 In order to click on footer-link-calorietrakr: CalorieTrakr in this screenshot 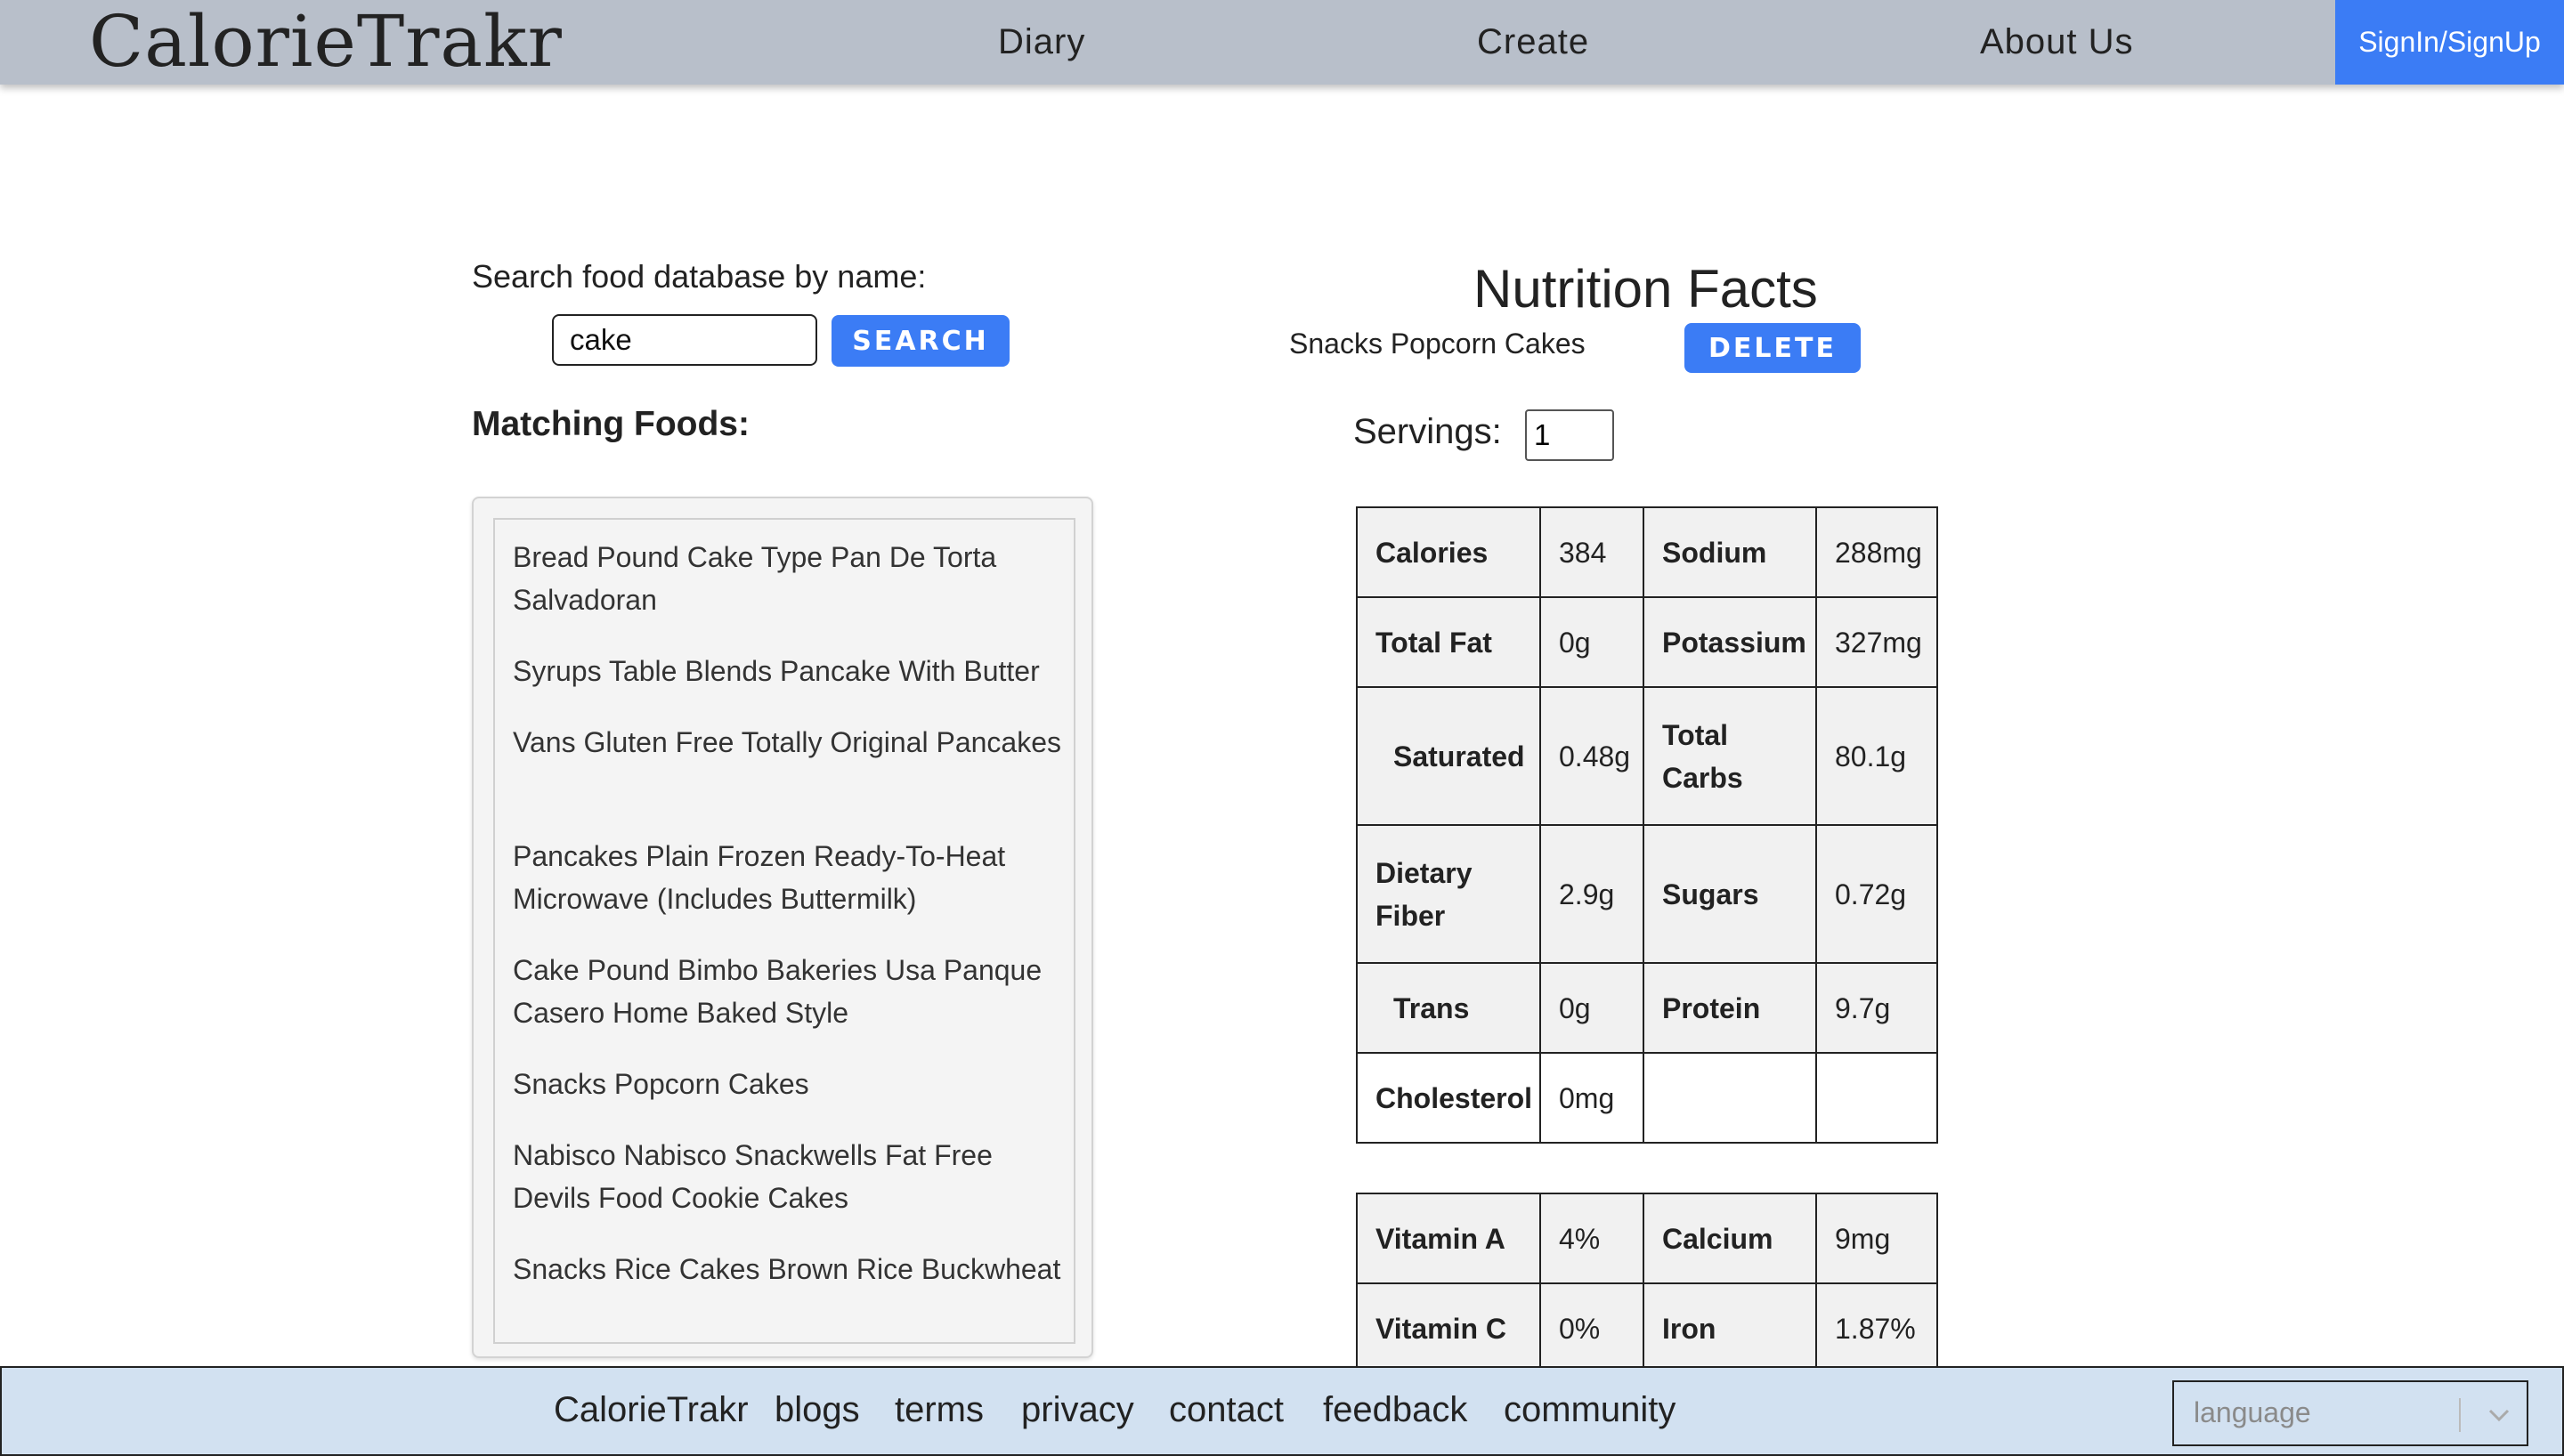, I will do `click(651, 1409)`.